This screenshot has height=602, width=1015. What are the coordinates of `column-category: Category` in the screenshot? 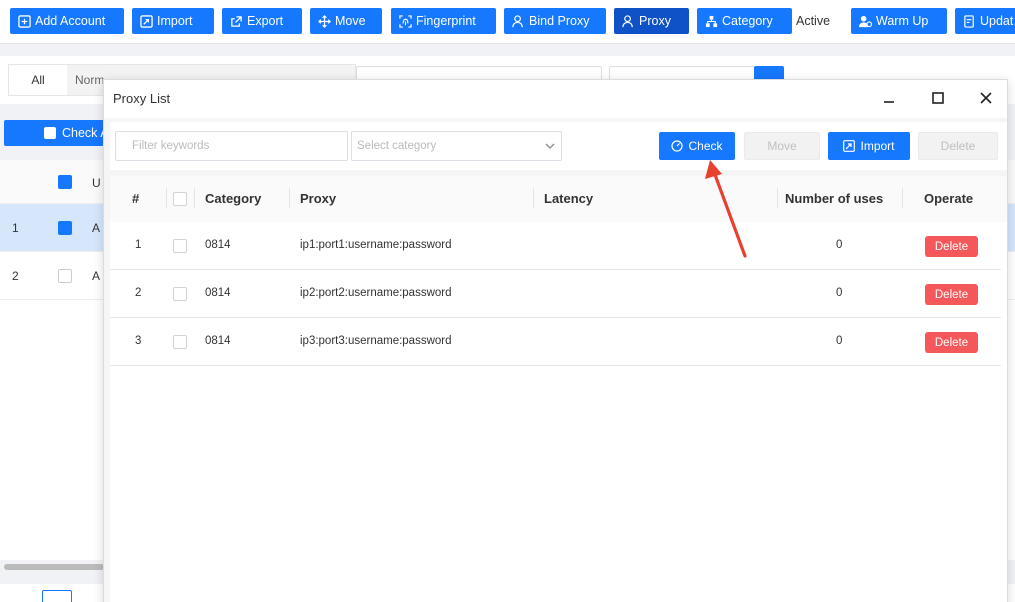 It's located at (233, 198).